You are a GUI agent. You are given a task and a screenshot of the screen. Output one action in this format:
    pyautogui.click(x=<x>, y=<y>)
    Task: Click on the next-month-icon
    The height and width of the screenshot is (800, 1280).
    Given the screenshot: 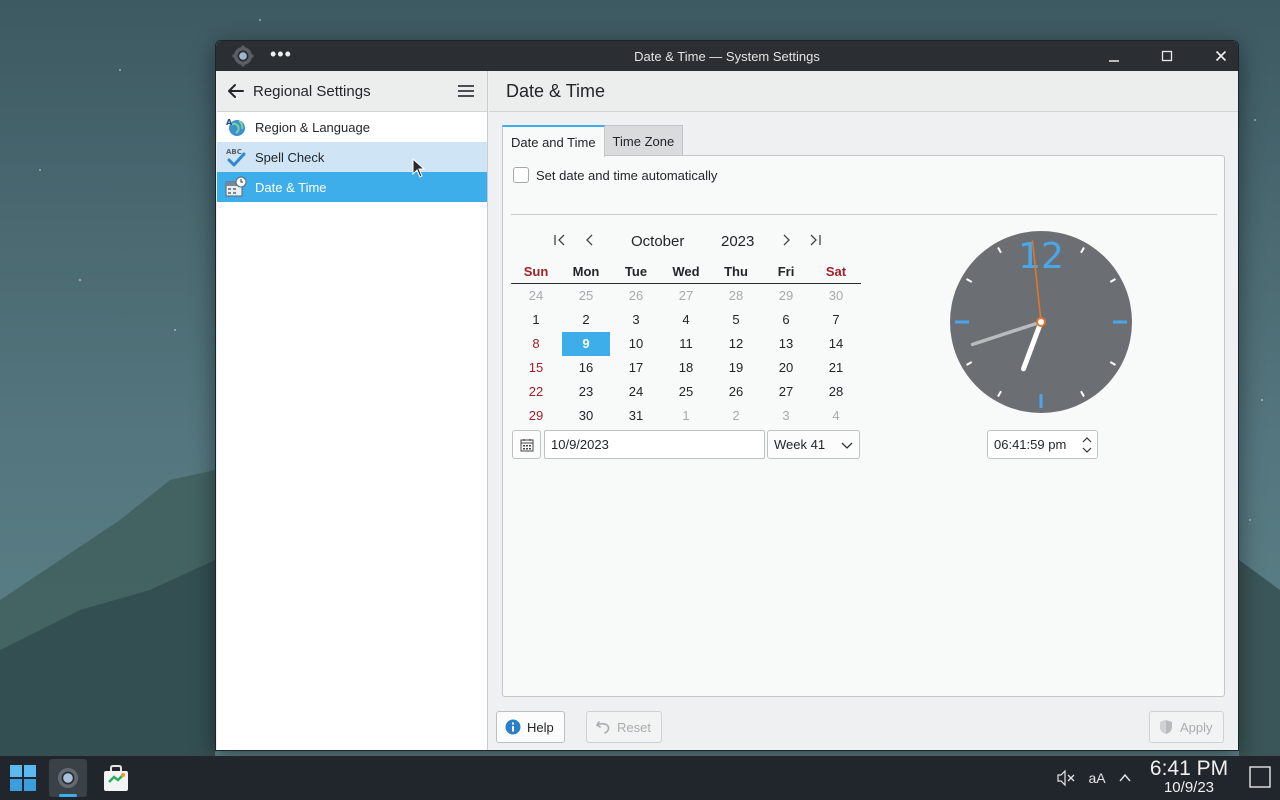 What is the action you would take?
    pyautogui.click(x=786, y=240)
    